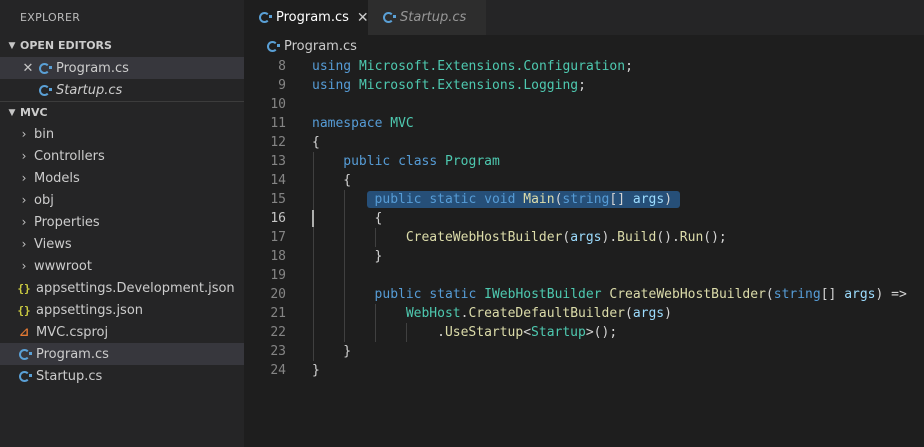 This screenshot has width=924, height=447. Describe the element at coordinates (122, 112) in the screenshot. I see `project-header: ▼ MVC` at that location.